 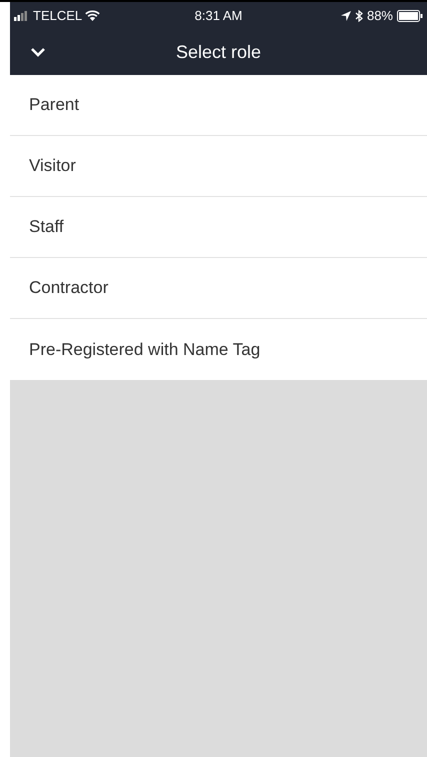 I want to click on role-option: Visitor, so click(x=218, y=166).